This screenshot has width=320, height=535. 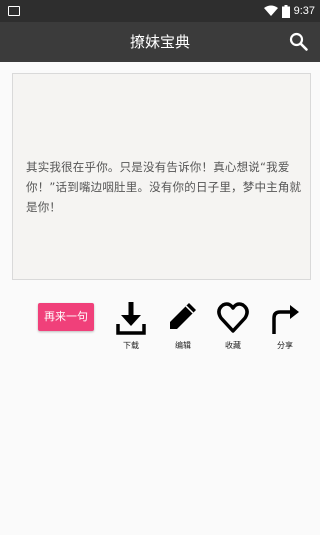 What do you see at coordinates (304, 11) in the screenshot?
I see `status-time: 9:37` at bounding box center [304, 11].